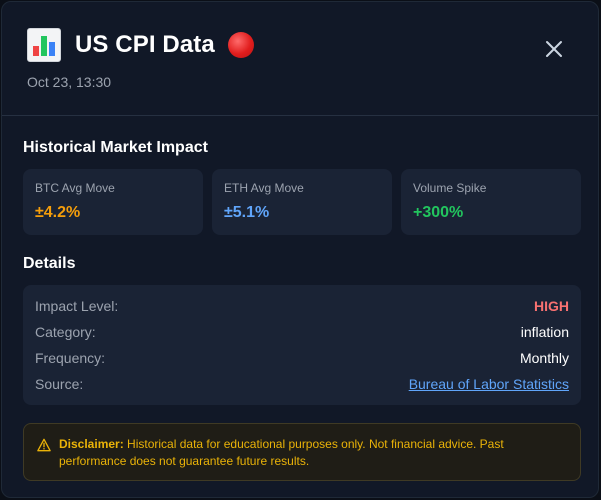  I want to click on historical-impact-title: Historical Market Impact, so click(115, 147).